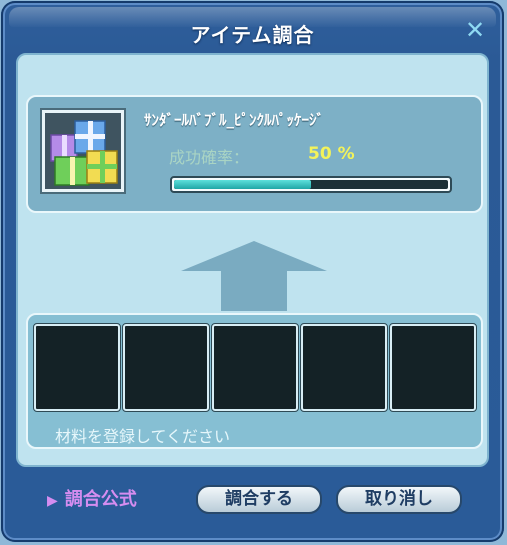 The image size is (507, 545). What do you see at coordinates (100, 499) in the screenshot?
I see `recipe-link-label: 調合公式` at bounding box center [100, 499].